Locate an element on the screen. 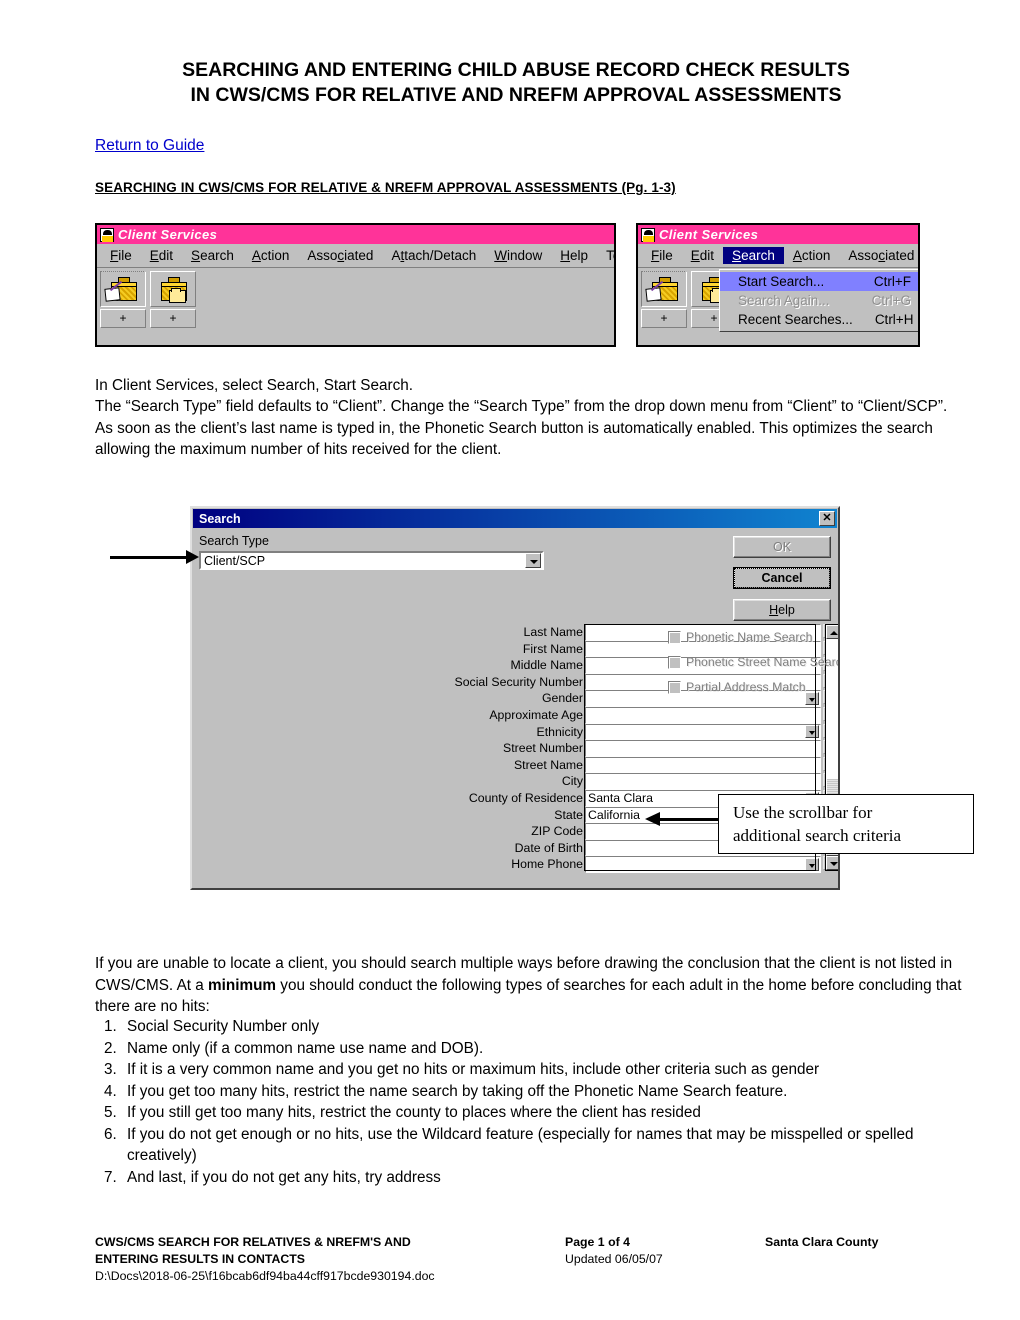 The width and height of the screenshot is (1020, 1320). menu-item-window: Window is located at coordinates (518, 255).